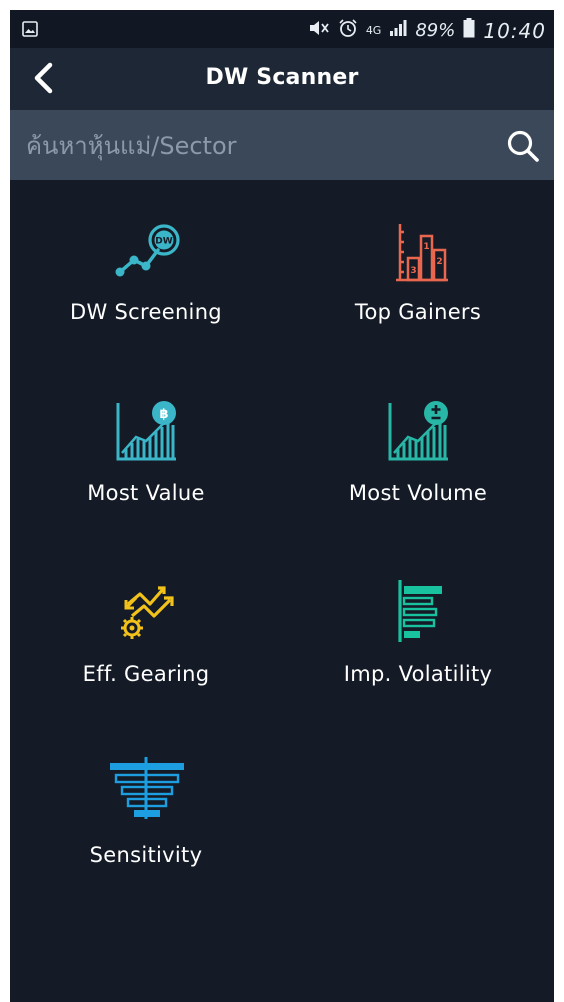  Describe the element at coordinates (146, 493) in the screenshot. I see `menu-item-label: Most Value` at that location.